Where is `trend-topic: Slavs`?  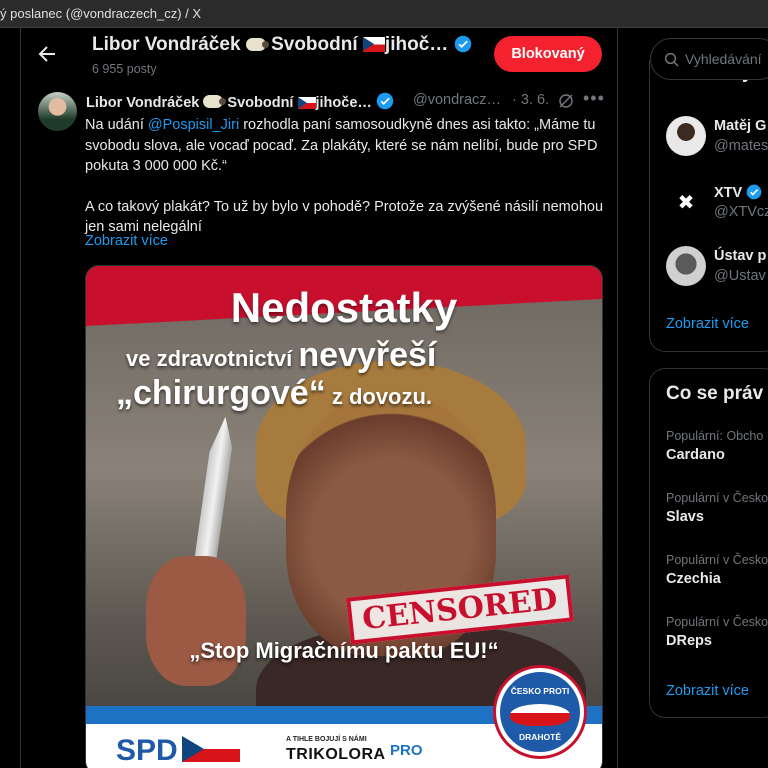
trend-topic: Slavs is located at coordinates (685, 517).